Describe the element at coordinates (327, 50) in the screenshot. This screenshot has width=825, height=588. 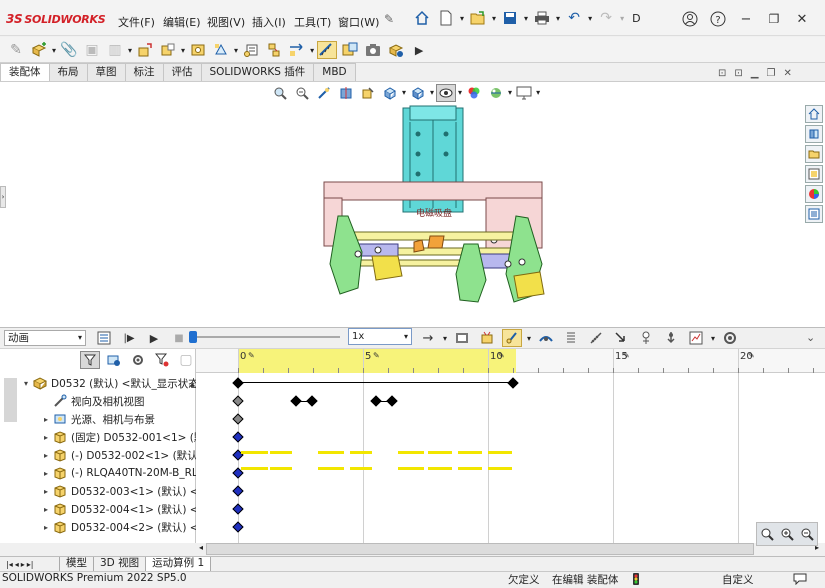
I see `update-speedpak-icon` at that location.